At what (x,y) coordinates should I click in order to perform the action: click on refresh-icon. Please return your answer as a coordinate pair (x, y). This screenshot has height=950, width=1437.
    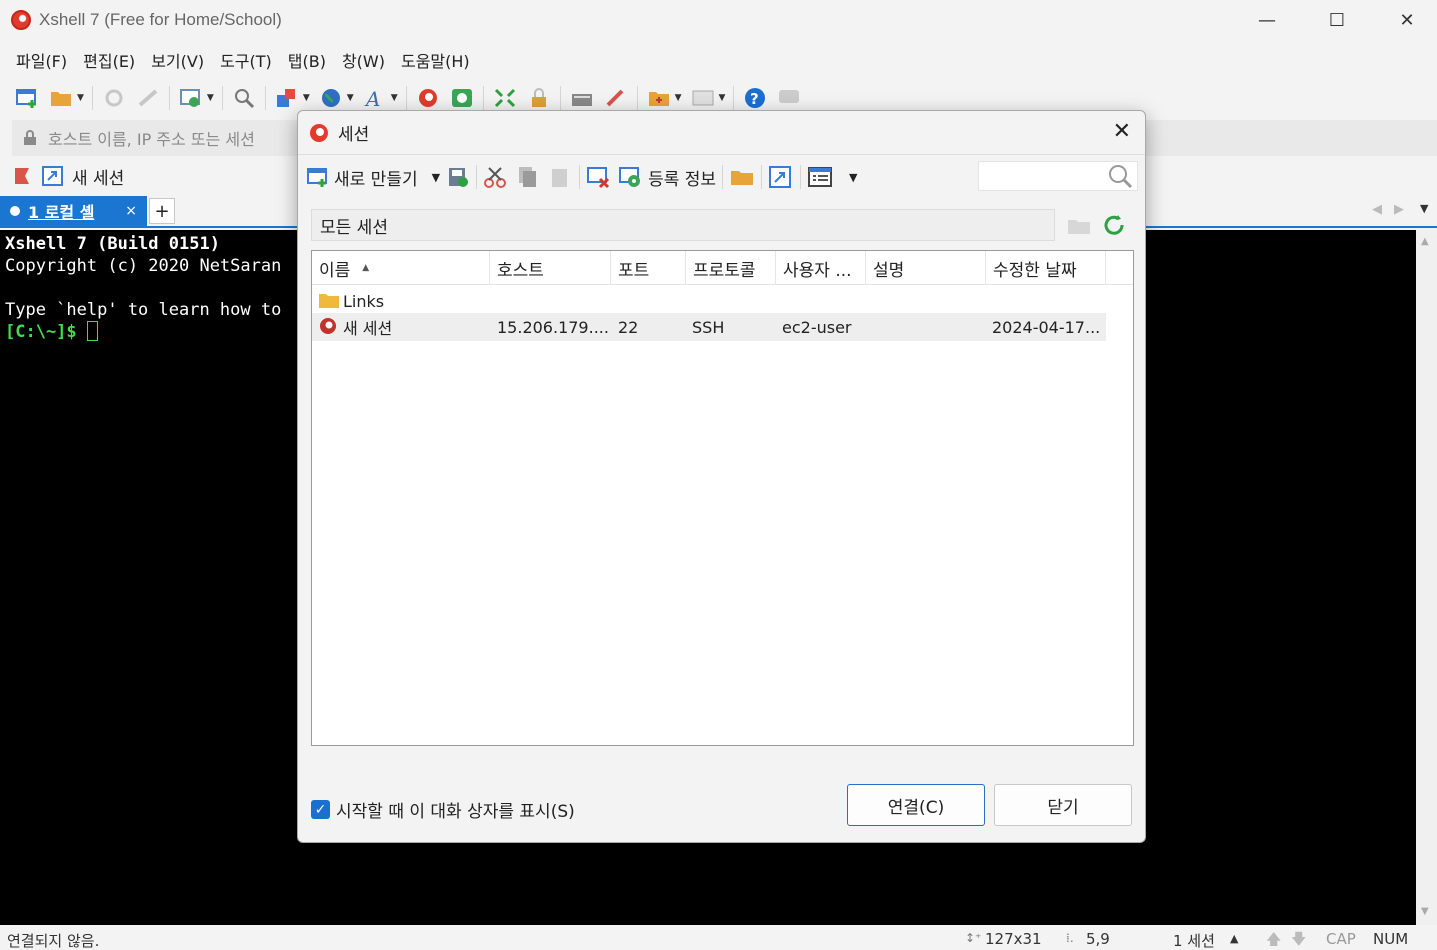
    Looking at the image, I should click on (1114, 225).